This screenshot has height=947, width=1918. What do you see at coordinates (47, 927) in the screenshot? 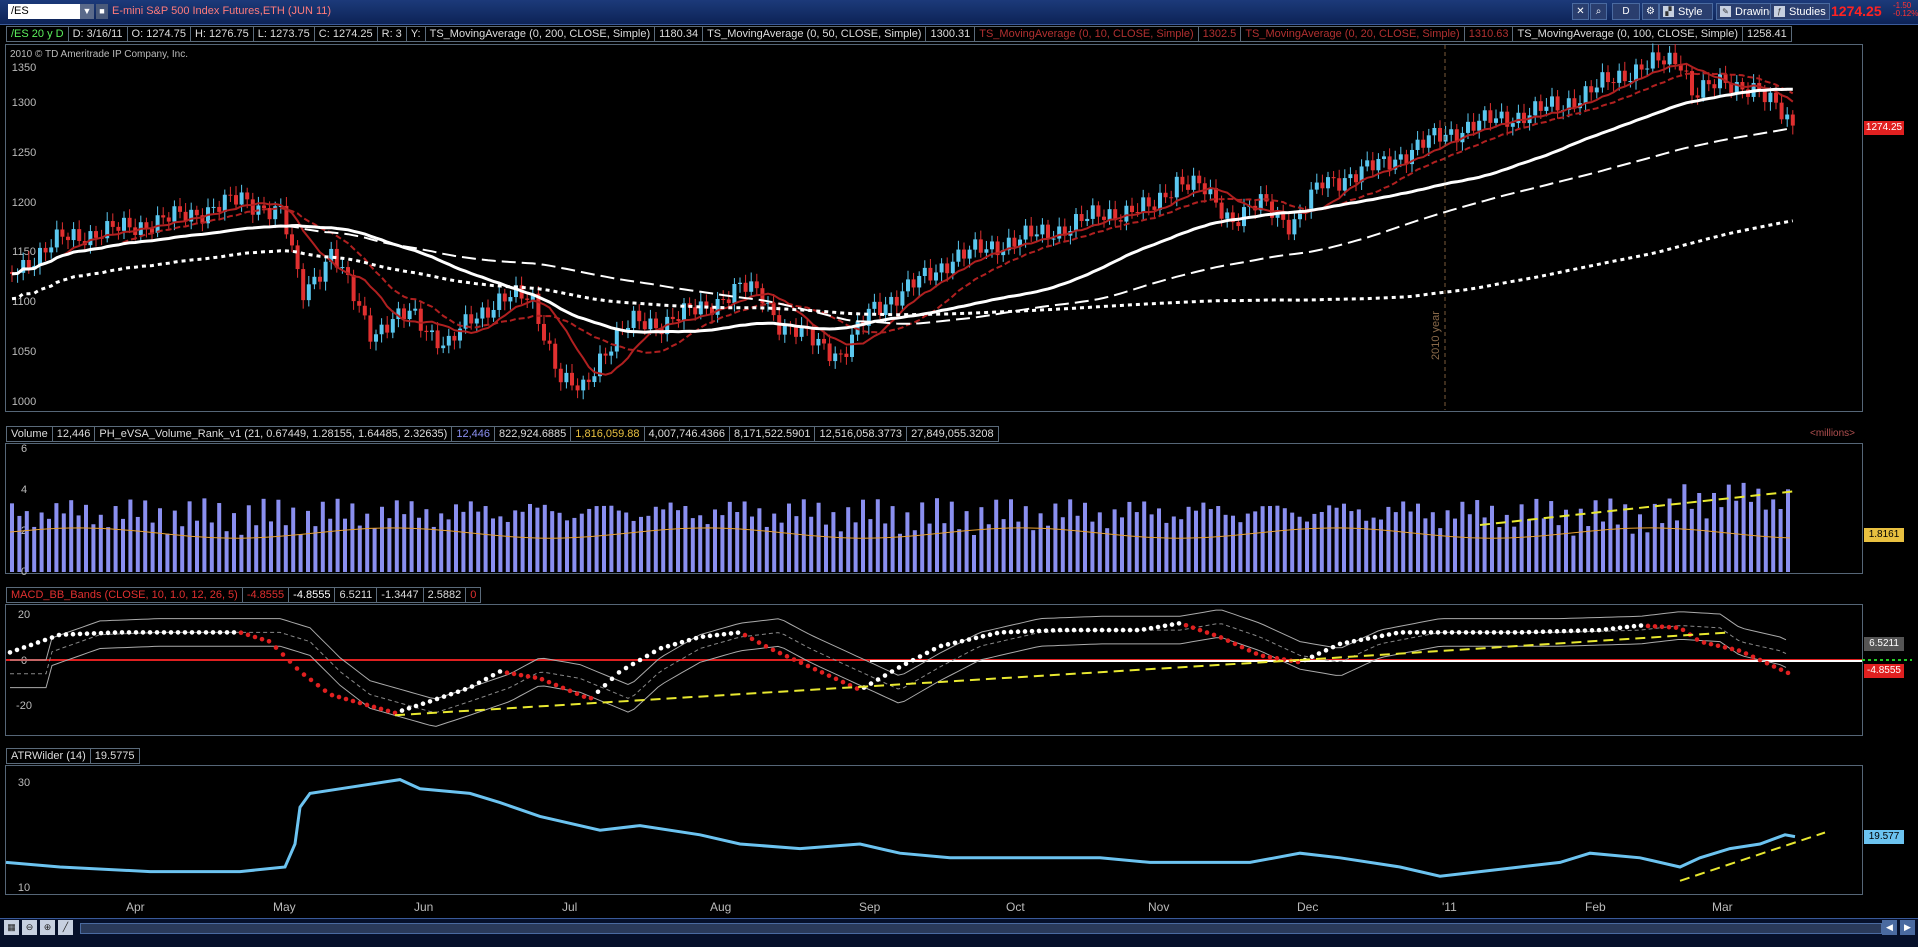
I see `zoom-in-icon: ⊕` at bounding box center [47, 927].